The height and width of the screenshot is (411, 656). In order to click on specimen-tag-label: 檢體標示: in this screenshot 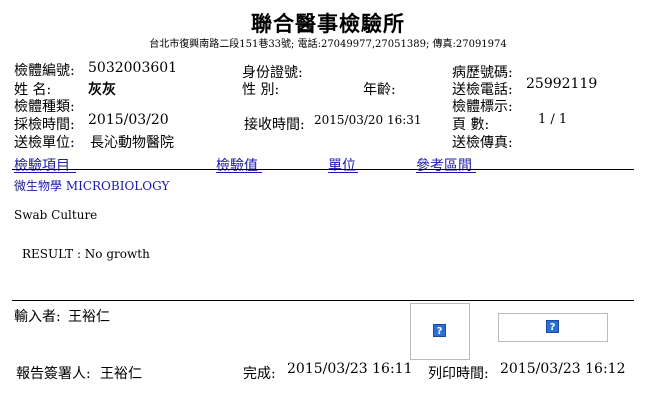, I will do `click(482, 107)`.